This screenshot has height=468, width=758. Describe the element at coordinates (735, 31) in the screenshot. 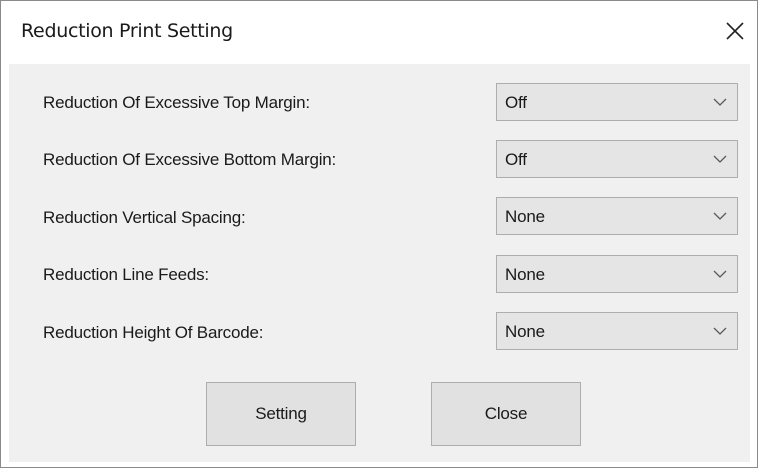

I see `close-icon` at that location.